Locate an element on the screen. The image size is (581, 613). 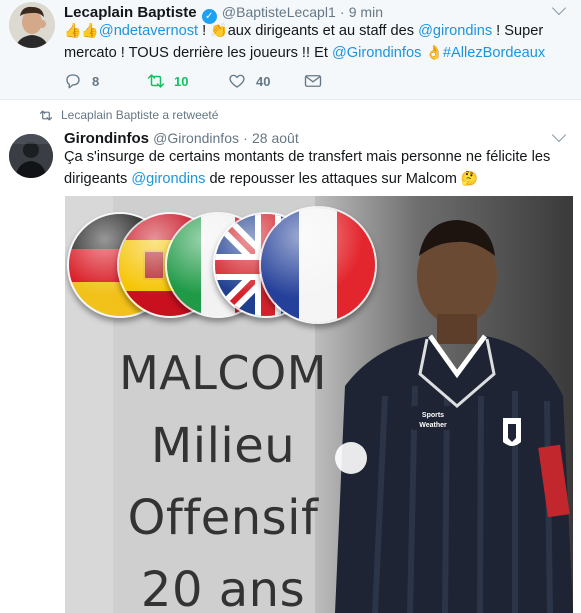
tweet-actions: 8 10 40 is located at coordinates (193, 81).